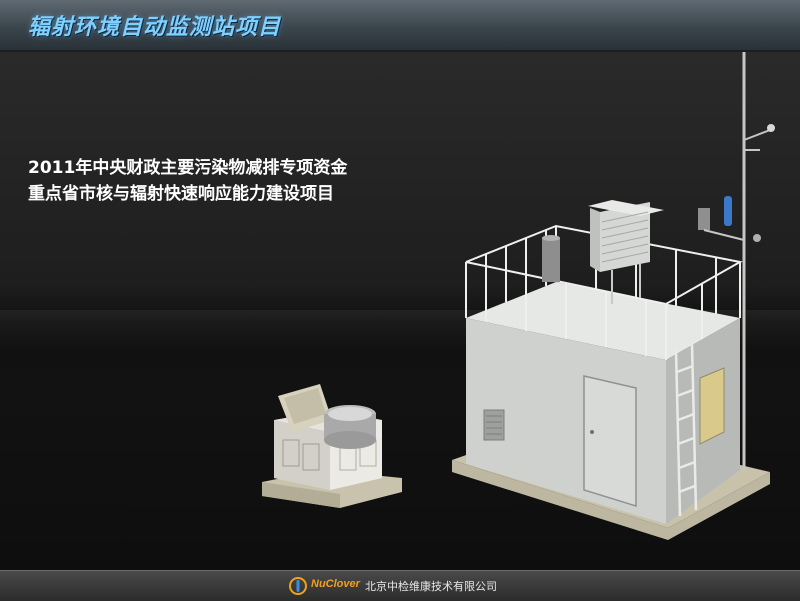  Describe the element at coordinates (155, 27) in the screenshot. I see `page-title: 辐射环境自动监测站项目` at that location.